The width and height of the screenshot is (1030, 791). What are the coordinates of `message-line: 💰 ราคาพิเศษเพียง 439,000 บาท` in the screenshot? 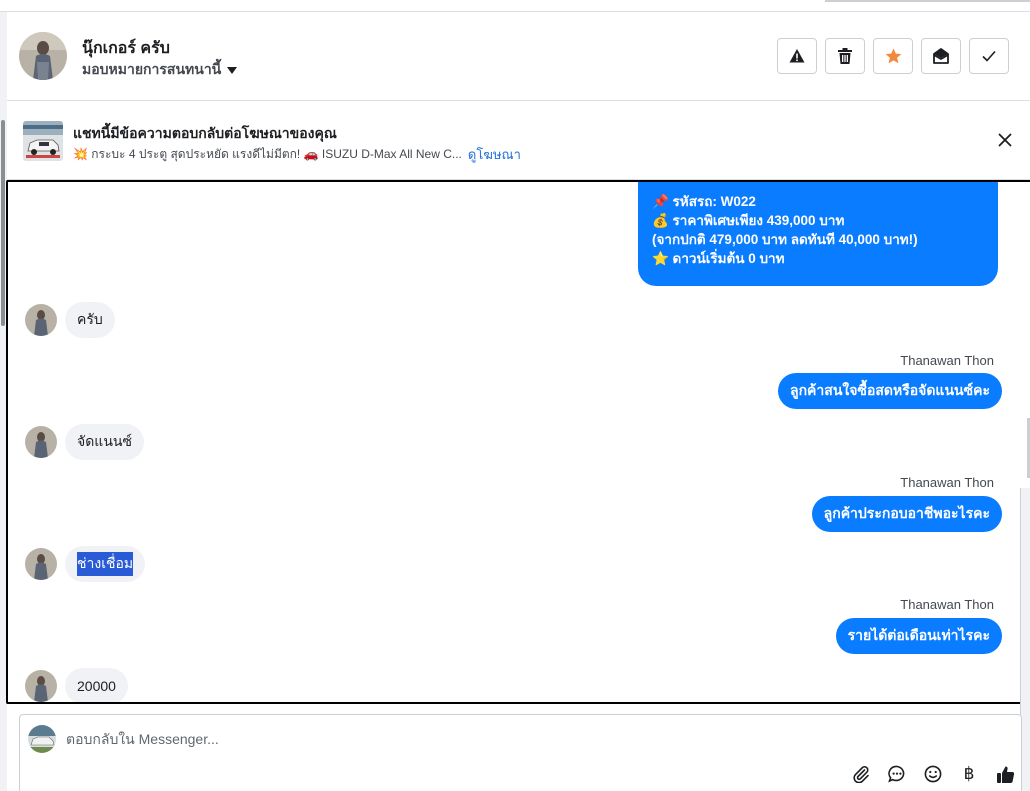 It's located at (748, 220).